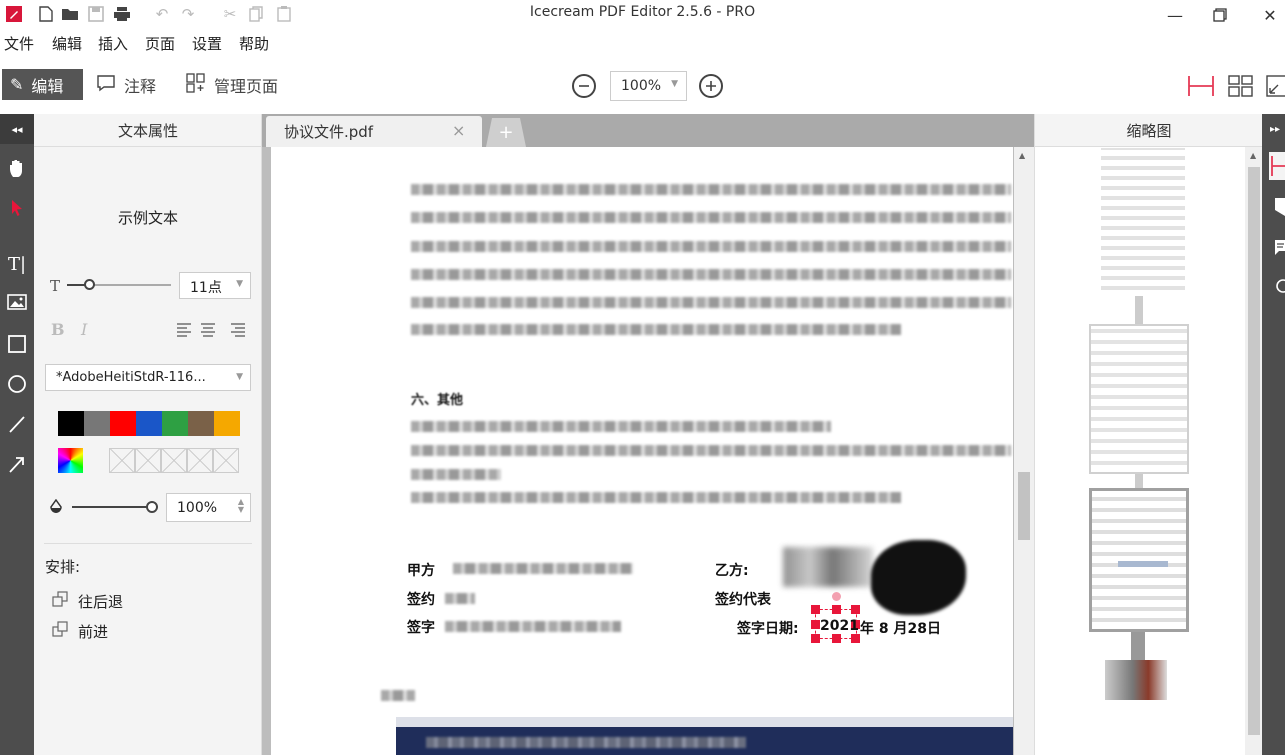 The height and width of the screenshot is (755, 1285). What do you see at coordinates (184, 332) in the screenshot?
I see `align-left-icon` at bounding box center [184, 332].